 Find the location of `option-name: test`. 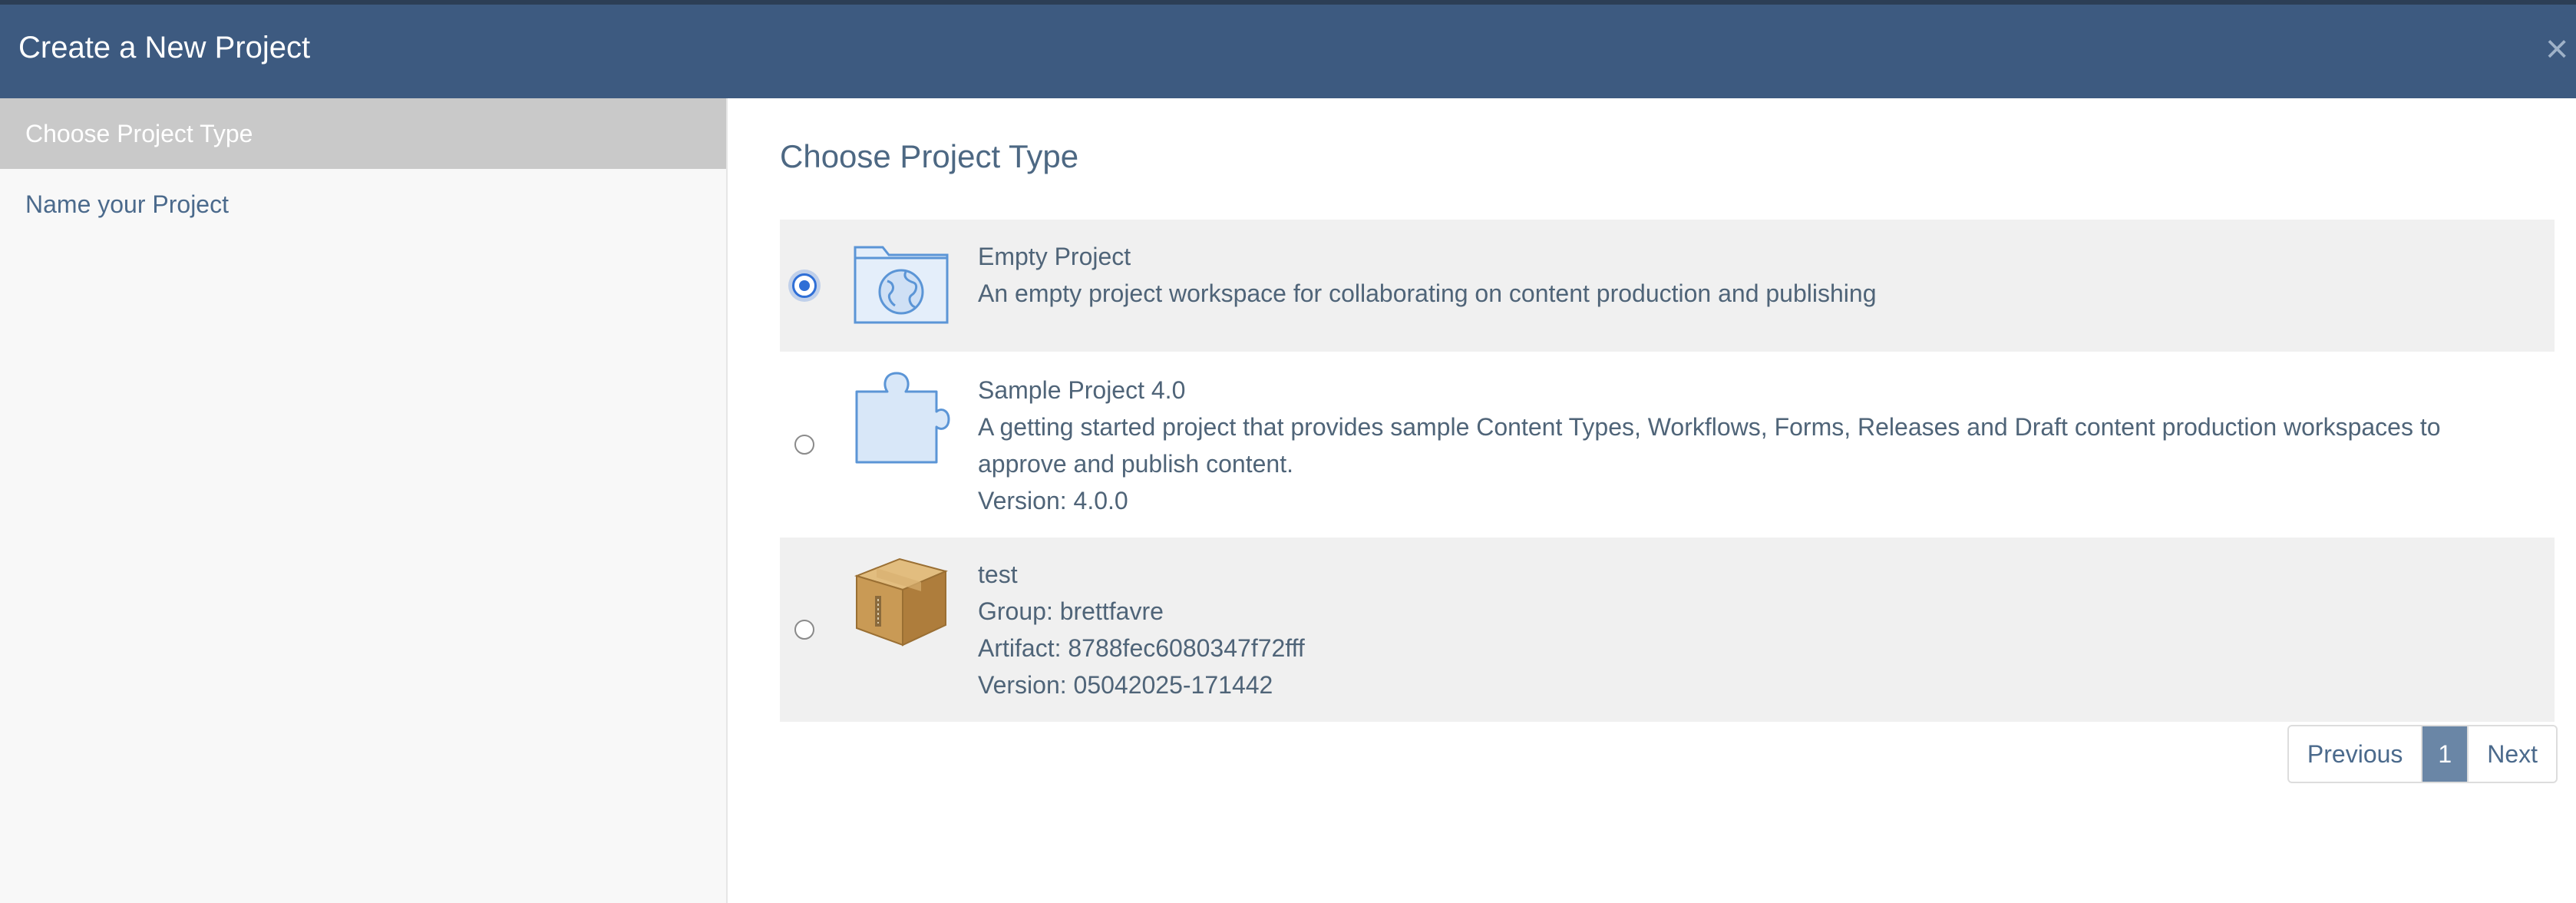

option-name: test is located at coordinates (998, 575).